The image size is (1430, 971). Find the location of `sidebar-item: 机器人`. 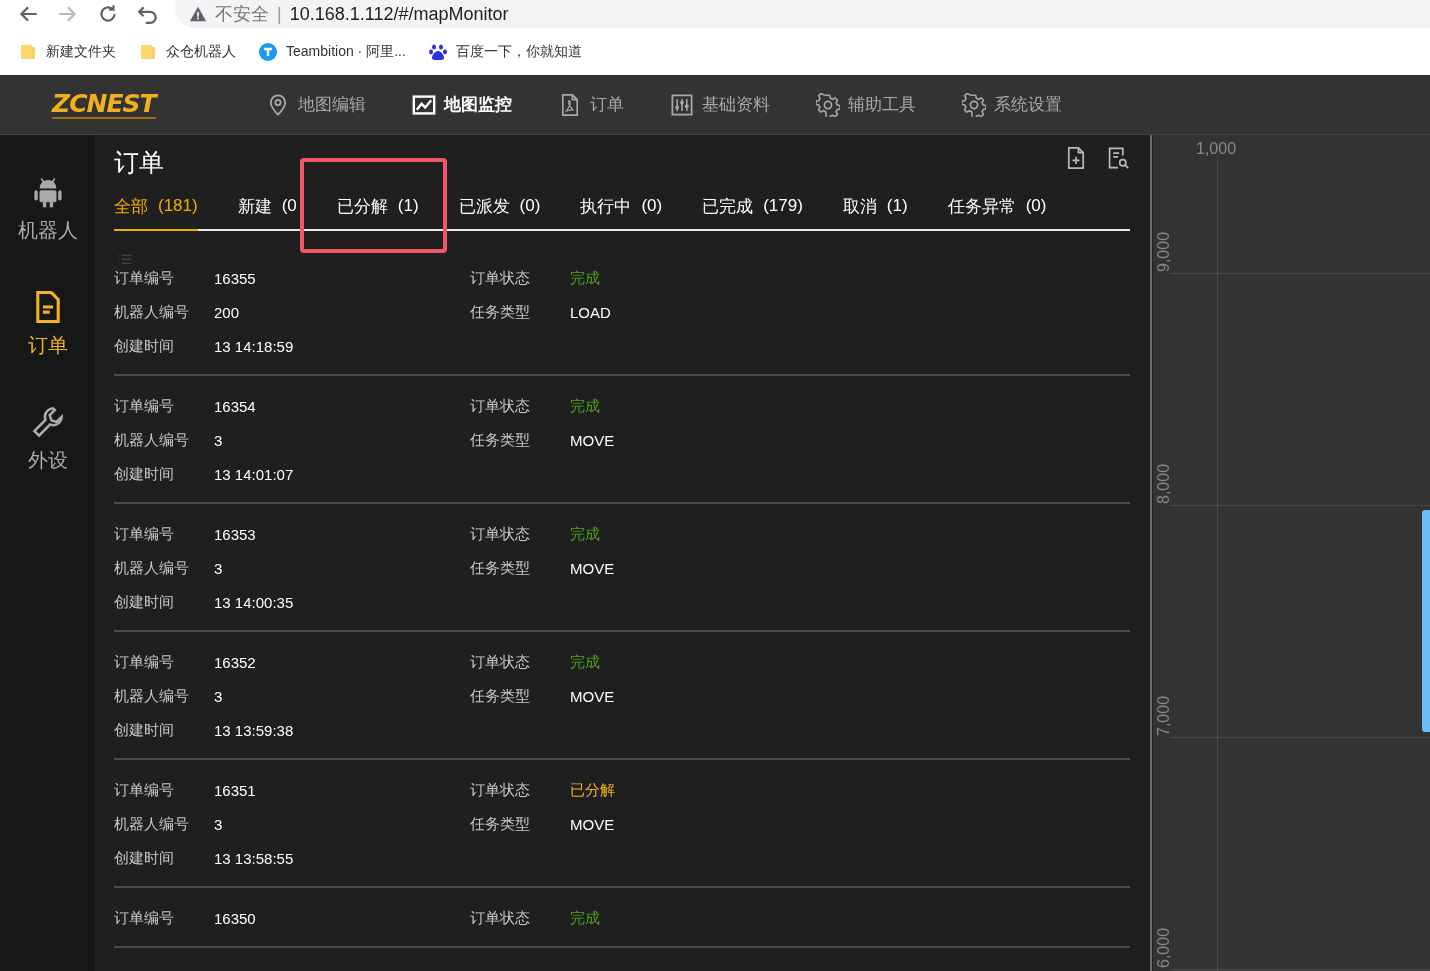

sidebar-item: 机器人 is located at coordinates (47, 232).